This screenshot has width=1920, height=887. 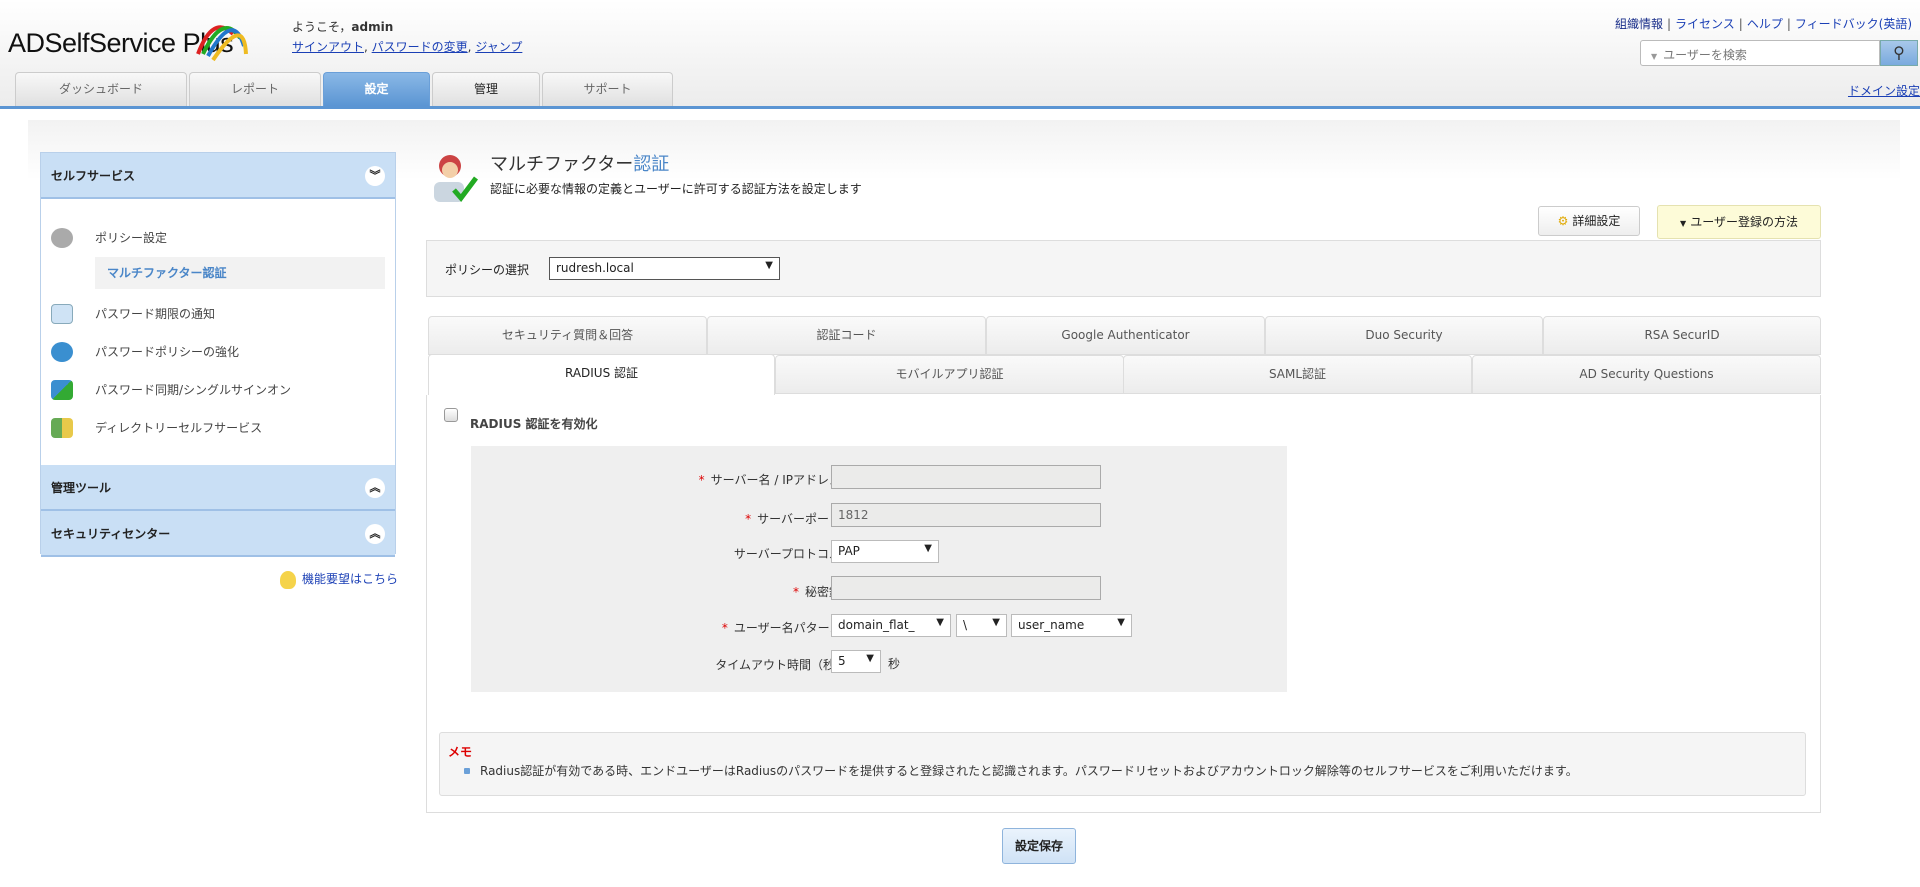 I want to click on page-title: マルチファクター認証, so click(x=580, y=164).